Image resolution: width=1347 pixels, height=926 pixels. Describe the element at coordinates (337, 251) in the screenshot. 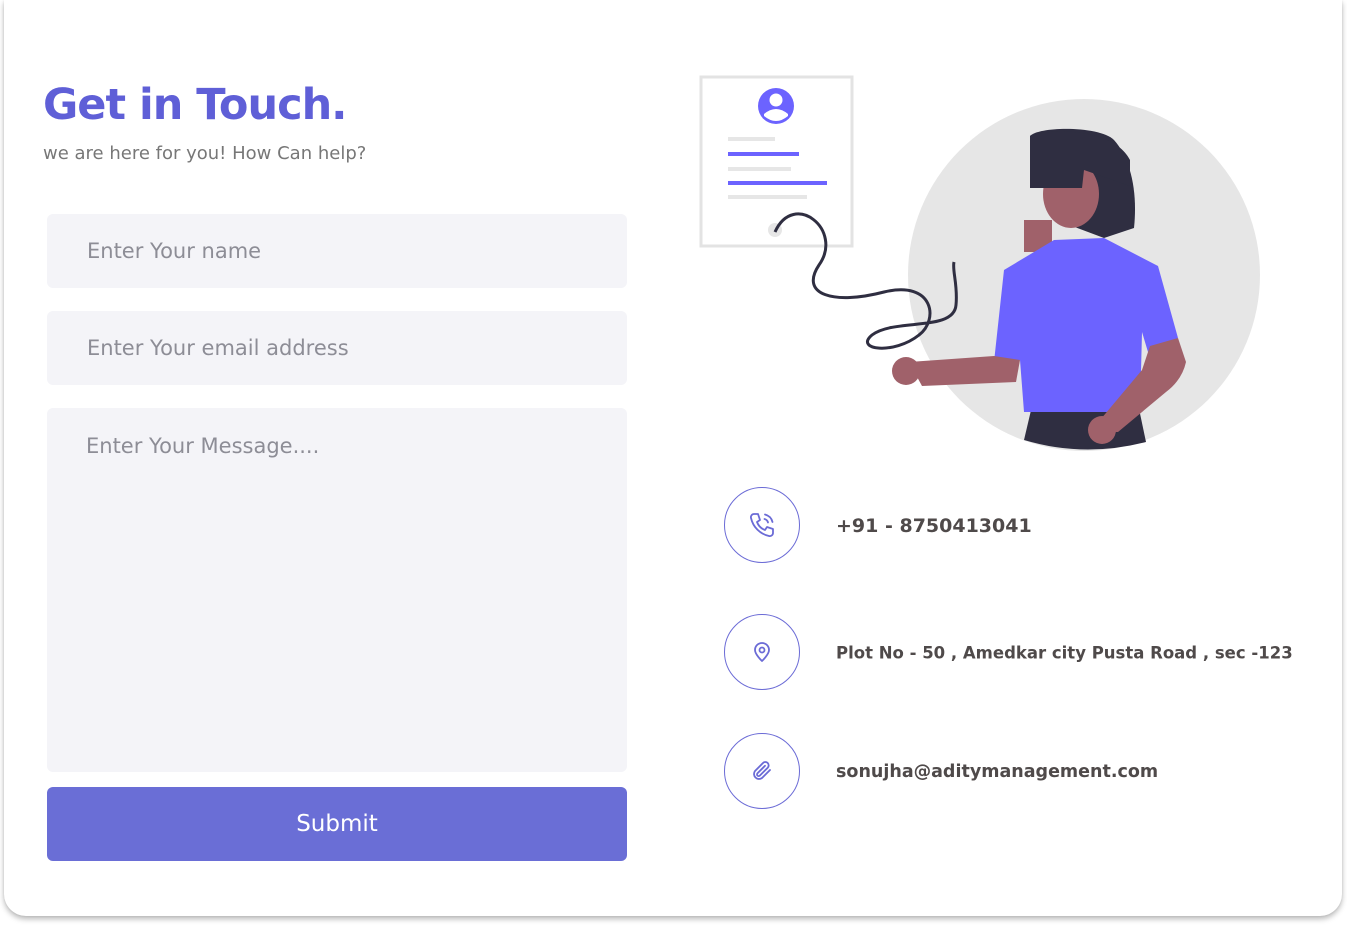

I see `name-input` at that location.